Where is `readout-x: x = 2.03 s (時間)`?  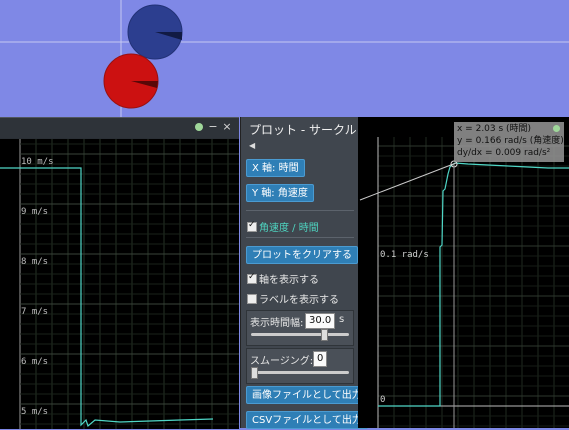 readout-x: x = 2.03 s (時間) is located at coordinates (494, 129).